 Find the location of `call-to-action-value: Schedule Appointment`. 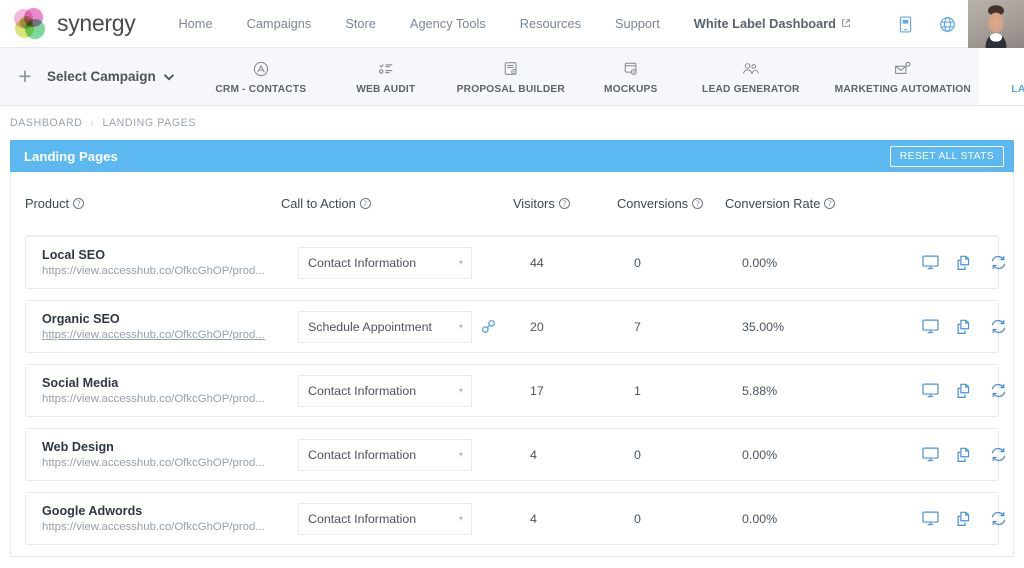

call-to-action-value: Schedule Appointment is located at coordinates (370, 326).